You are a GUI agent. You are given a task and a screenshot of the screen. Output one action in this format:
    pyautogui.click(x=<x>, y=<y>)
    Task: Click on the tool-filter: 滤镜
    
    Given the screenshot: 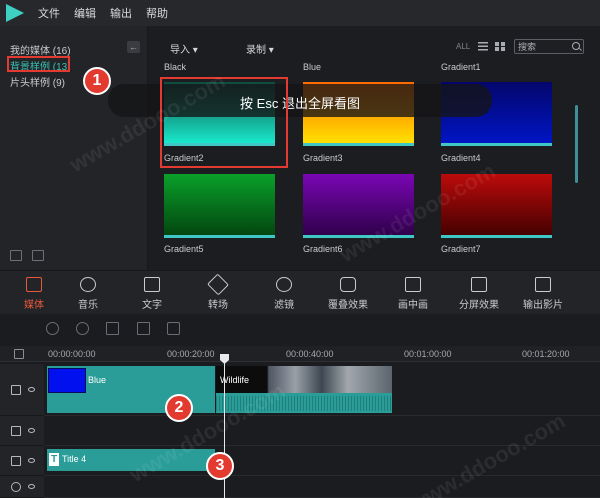 What is the action you would take?
    pyautogui.click(x=284, y=293)
    